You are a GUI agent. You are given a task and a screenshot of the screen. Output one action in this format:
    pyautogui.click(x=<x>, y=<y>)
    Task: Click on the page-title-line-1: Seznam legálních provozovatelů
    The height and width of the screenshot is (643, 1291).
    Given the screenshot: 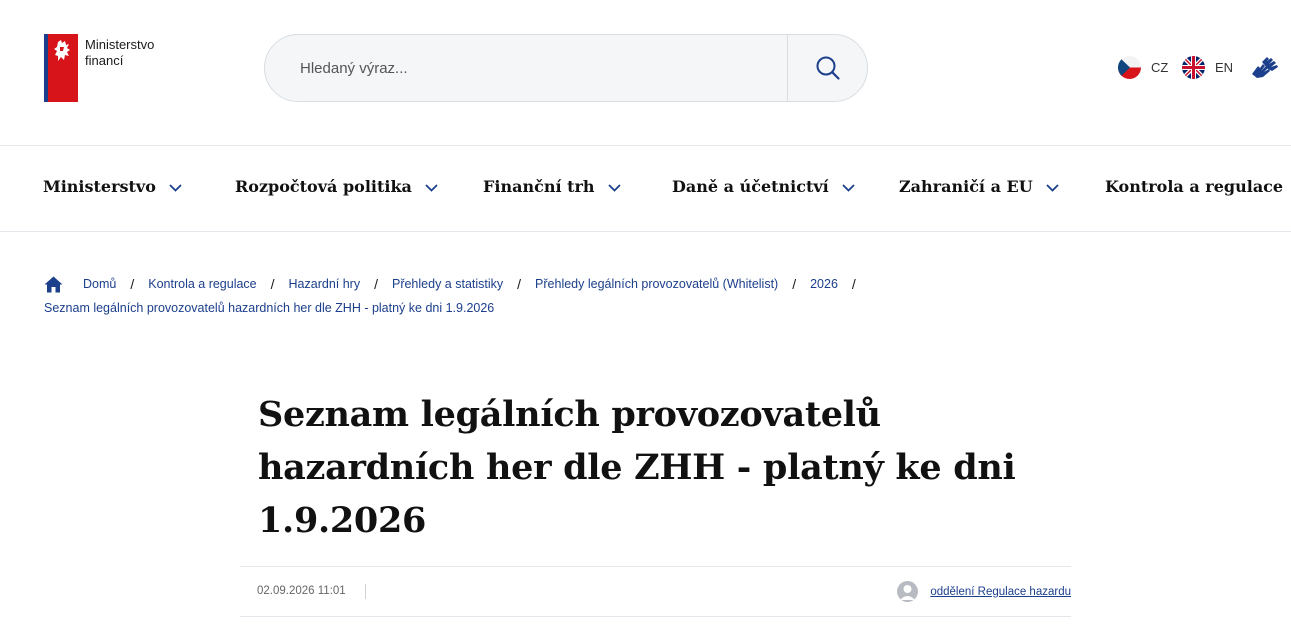 What is the action you would take?
    pyautogui.click(x=569, y=414)
    